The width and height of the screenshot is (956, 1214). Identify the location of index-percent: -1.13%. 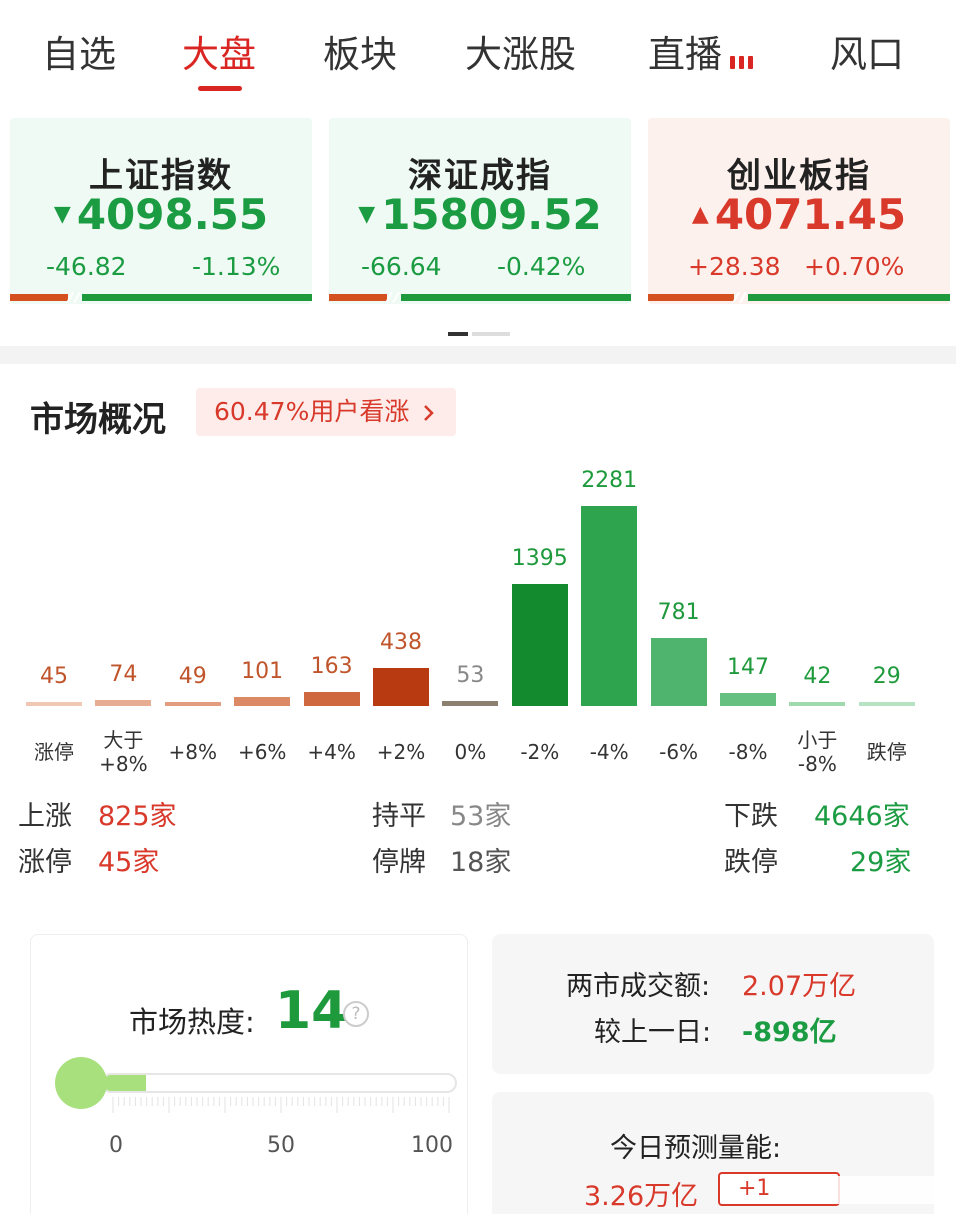
(236, 266).